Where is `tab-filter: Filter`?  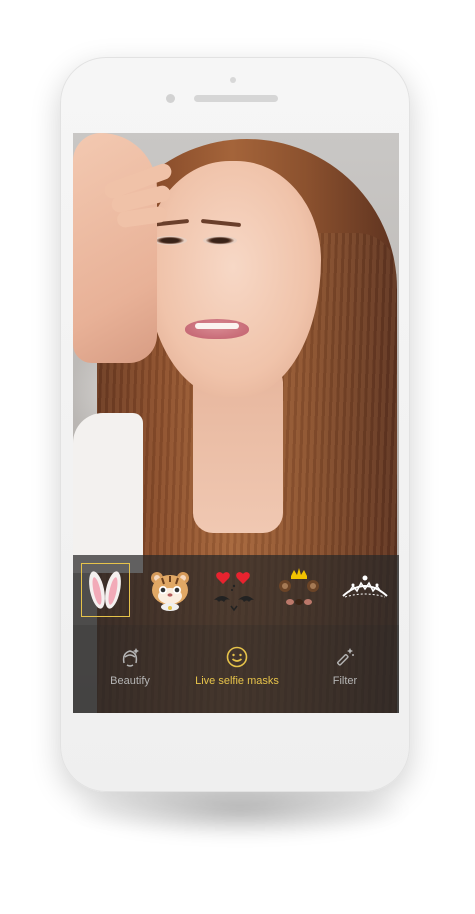 tab-filter: Filter is located at coordinates (345, 666).